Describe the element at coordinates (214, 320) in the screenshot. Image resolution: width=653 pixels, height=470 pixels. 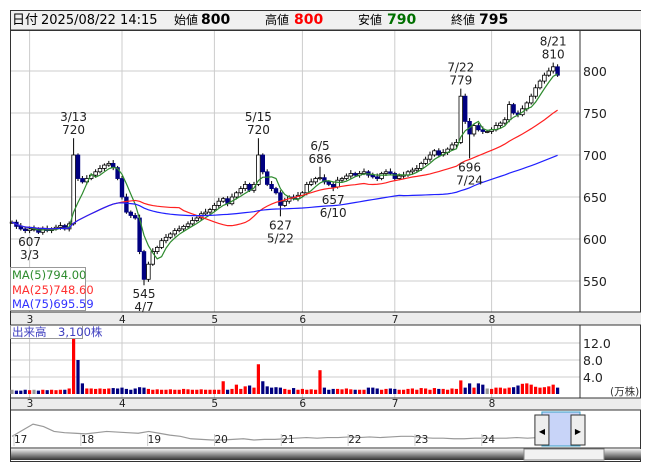
I see `month-label: 5` at that location.